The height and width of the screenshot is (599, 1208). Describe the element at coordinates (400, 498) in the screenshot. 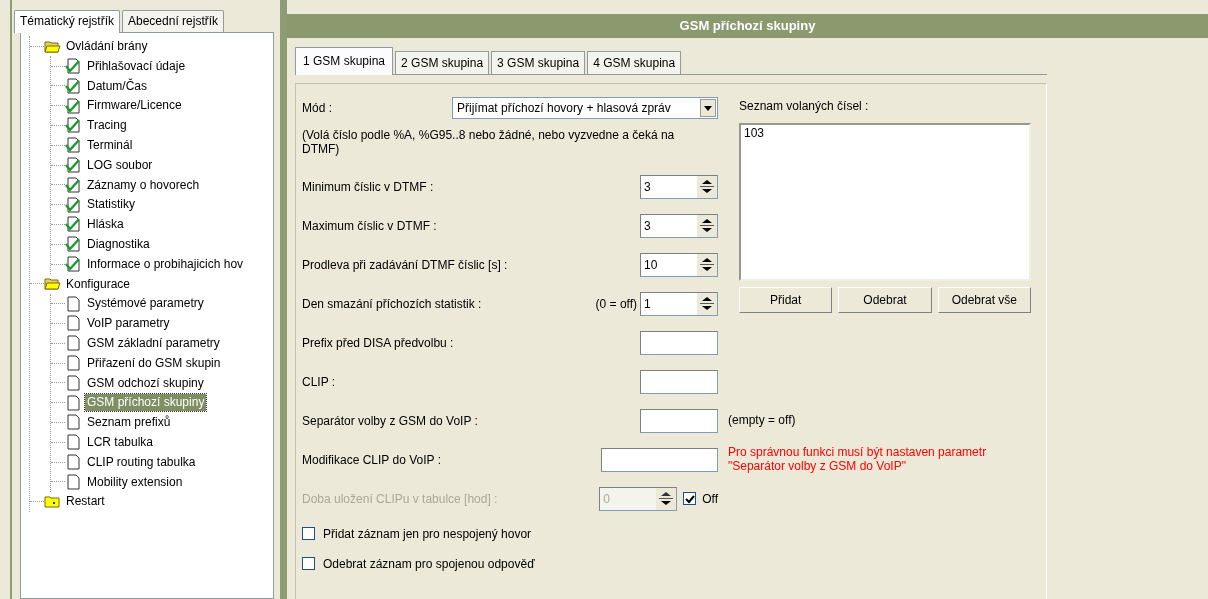

I see `field-label: Doba uložení CLIPu v tabulce [hod] :` at that location.